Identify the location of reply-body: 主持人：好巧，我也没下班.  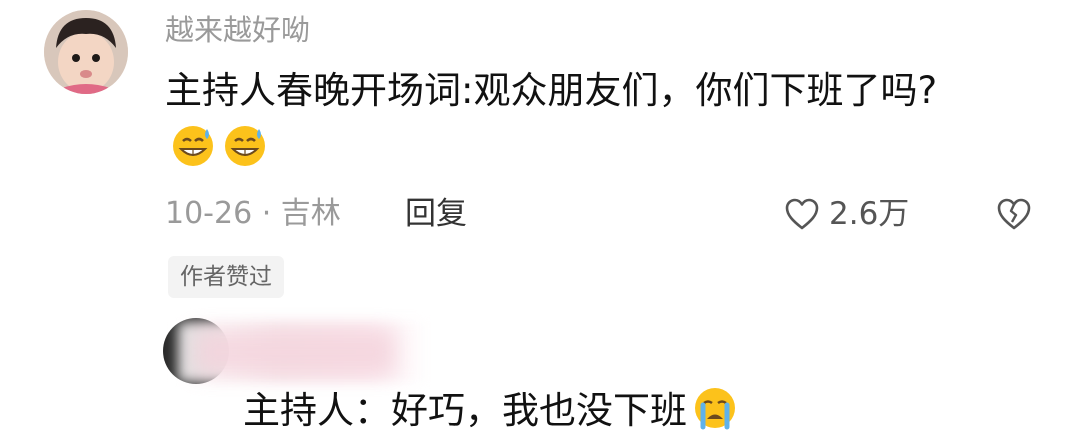
(491, 410).